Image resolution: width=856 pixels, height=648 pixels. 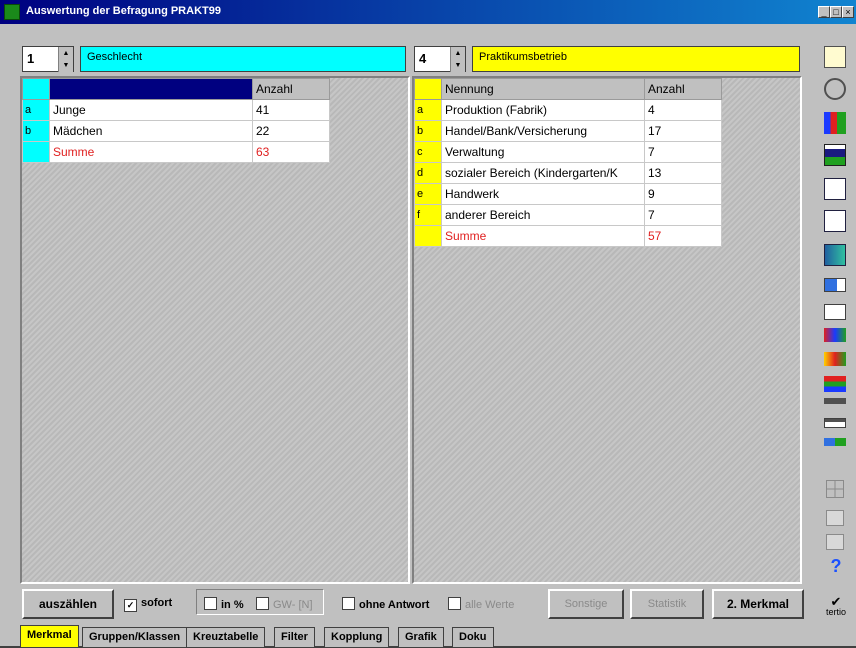 I want to click on table-row: c Verwaltung 7, so click(x=568, y=152).